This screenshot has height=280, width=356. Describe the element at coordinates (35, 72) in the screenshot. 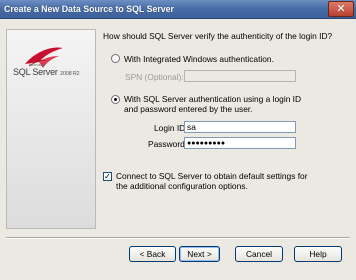

I see `logo-product-text: SQL Server` at that location.